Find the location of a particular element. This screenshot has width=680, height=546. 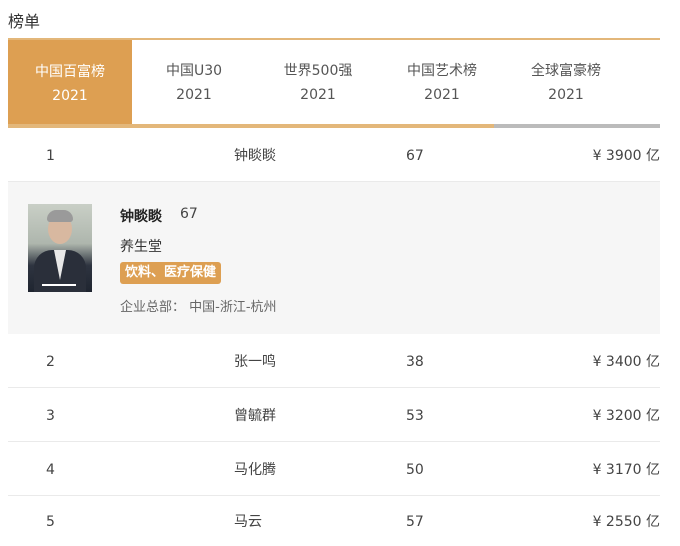

tab-partial: 中 is located at coordinates (644, 83).